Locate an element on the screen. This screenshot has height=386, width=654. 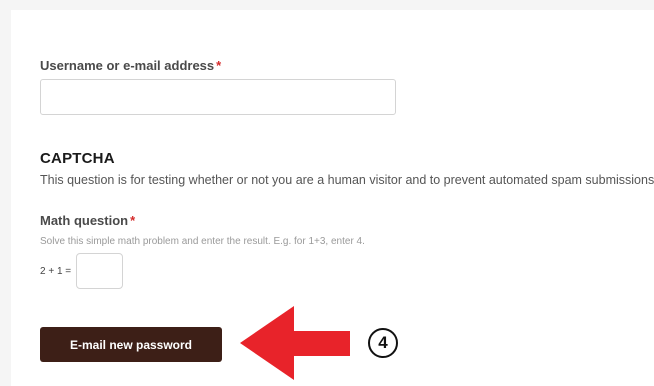
username-label: Username or e-mail address * is located at coordinates (130, 65).